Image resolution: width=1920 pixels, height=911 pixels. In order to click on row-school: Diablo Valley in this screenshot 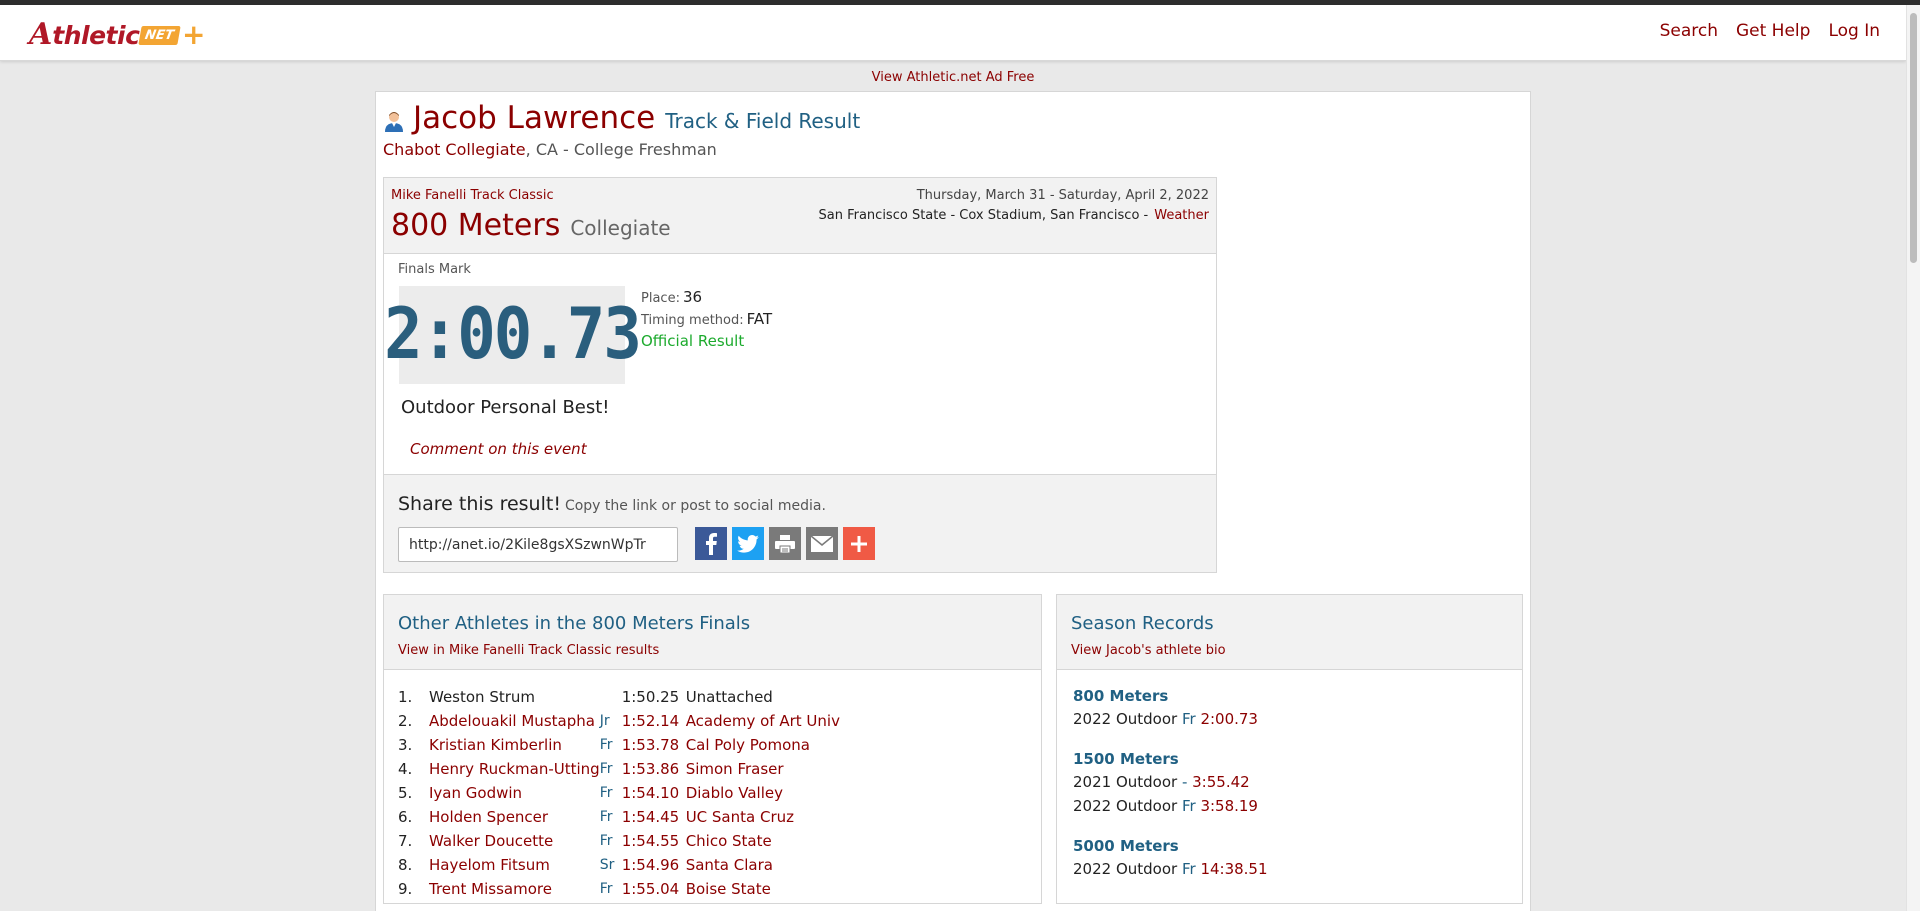, I will do `click(763, 793)`.